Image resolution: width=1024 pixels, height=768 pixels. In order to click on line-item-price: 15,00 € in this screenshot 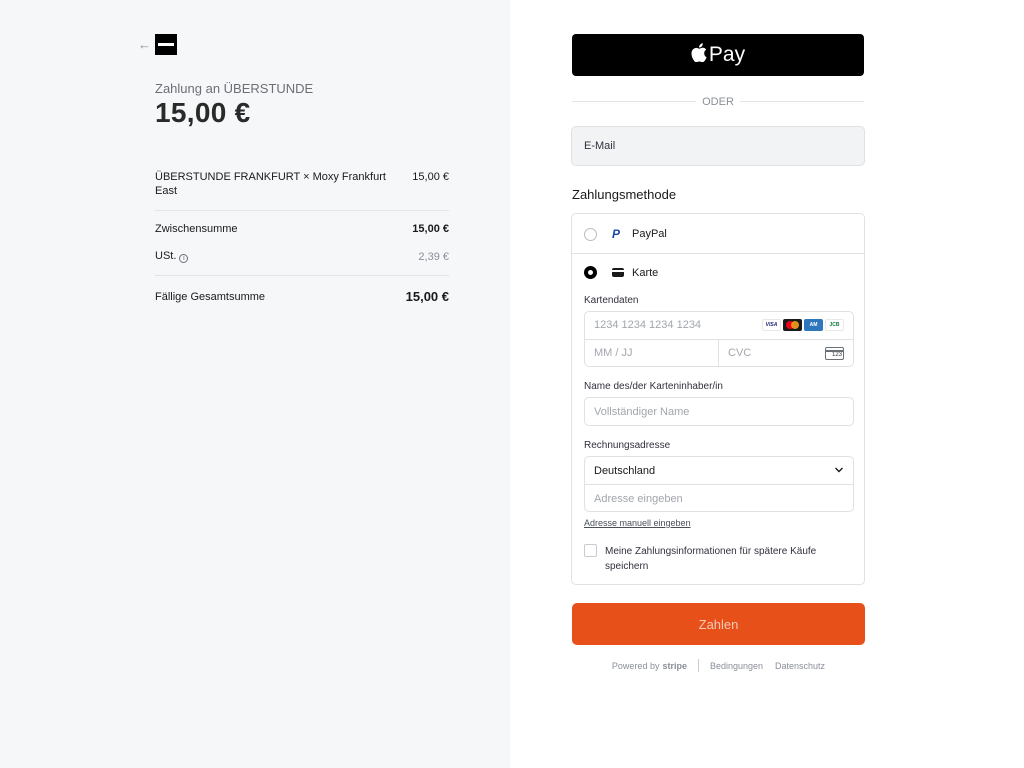, I will do `click(430, 177)`.